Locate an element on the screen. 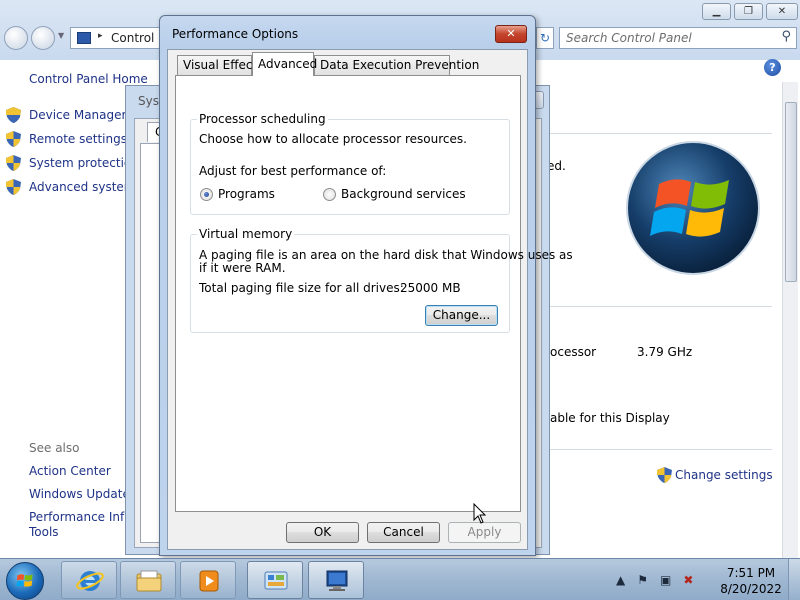 This screenshot has width=800, height=600. windows-update-link: Windows Update is located at coordinates (79, 494).